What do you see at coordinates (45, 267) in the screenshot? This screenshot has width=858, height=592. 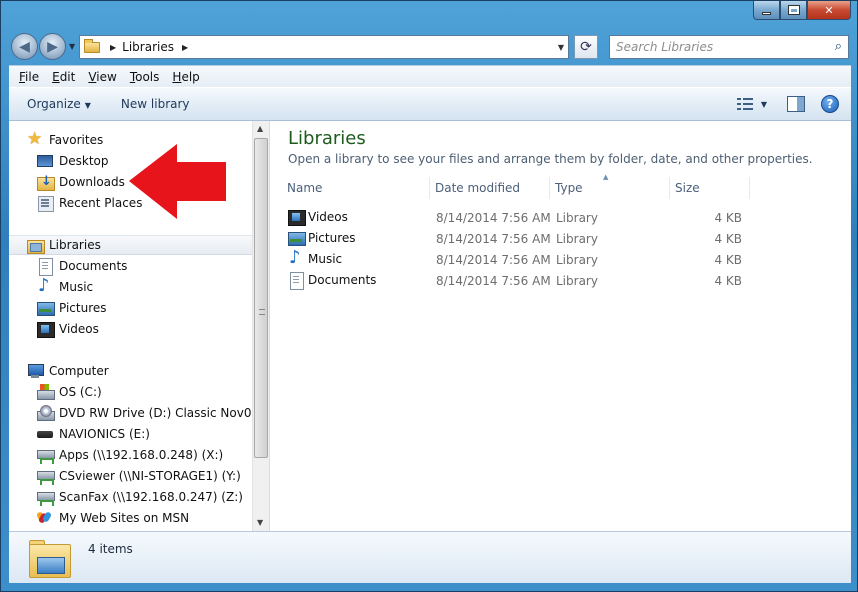 I see `documents-icon` at bounding box center [45, 267].